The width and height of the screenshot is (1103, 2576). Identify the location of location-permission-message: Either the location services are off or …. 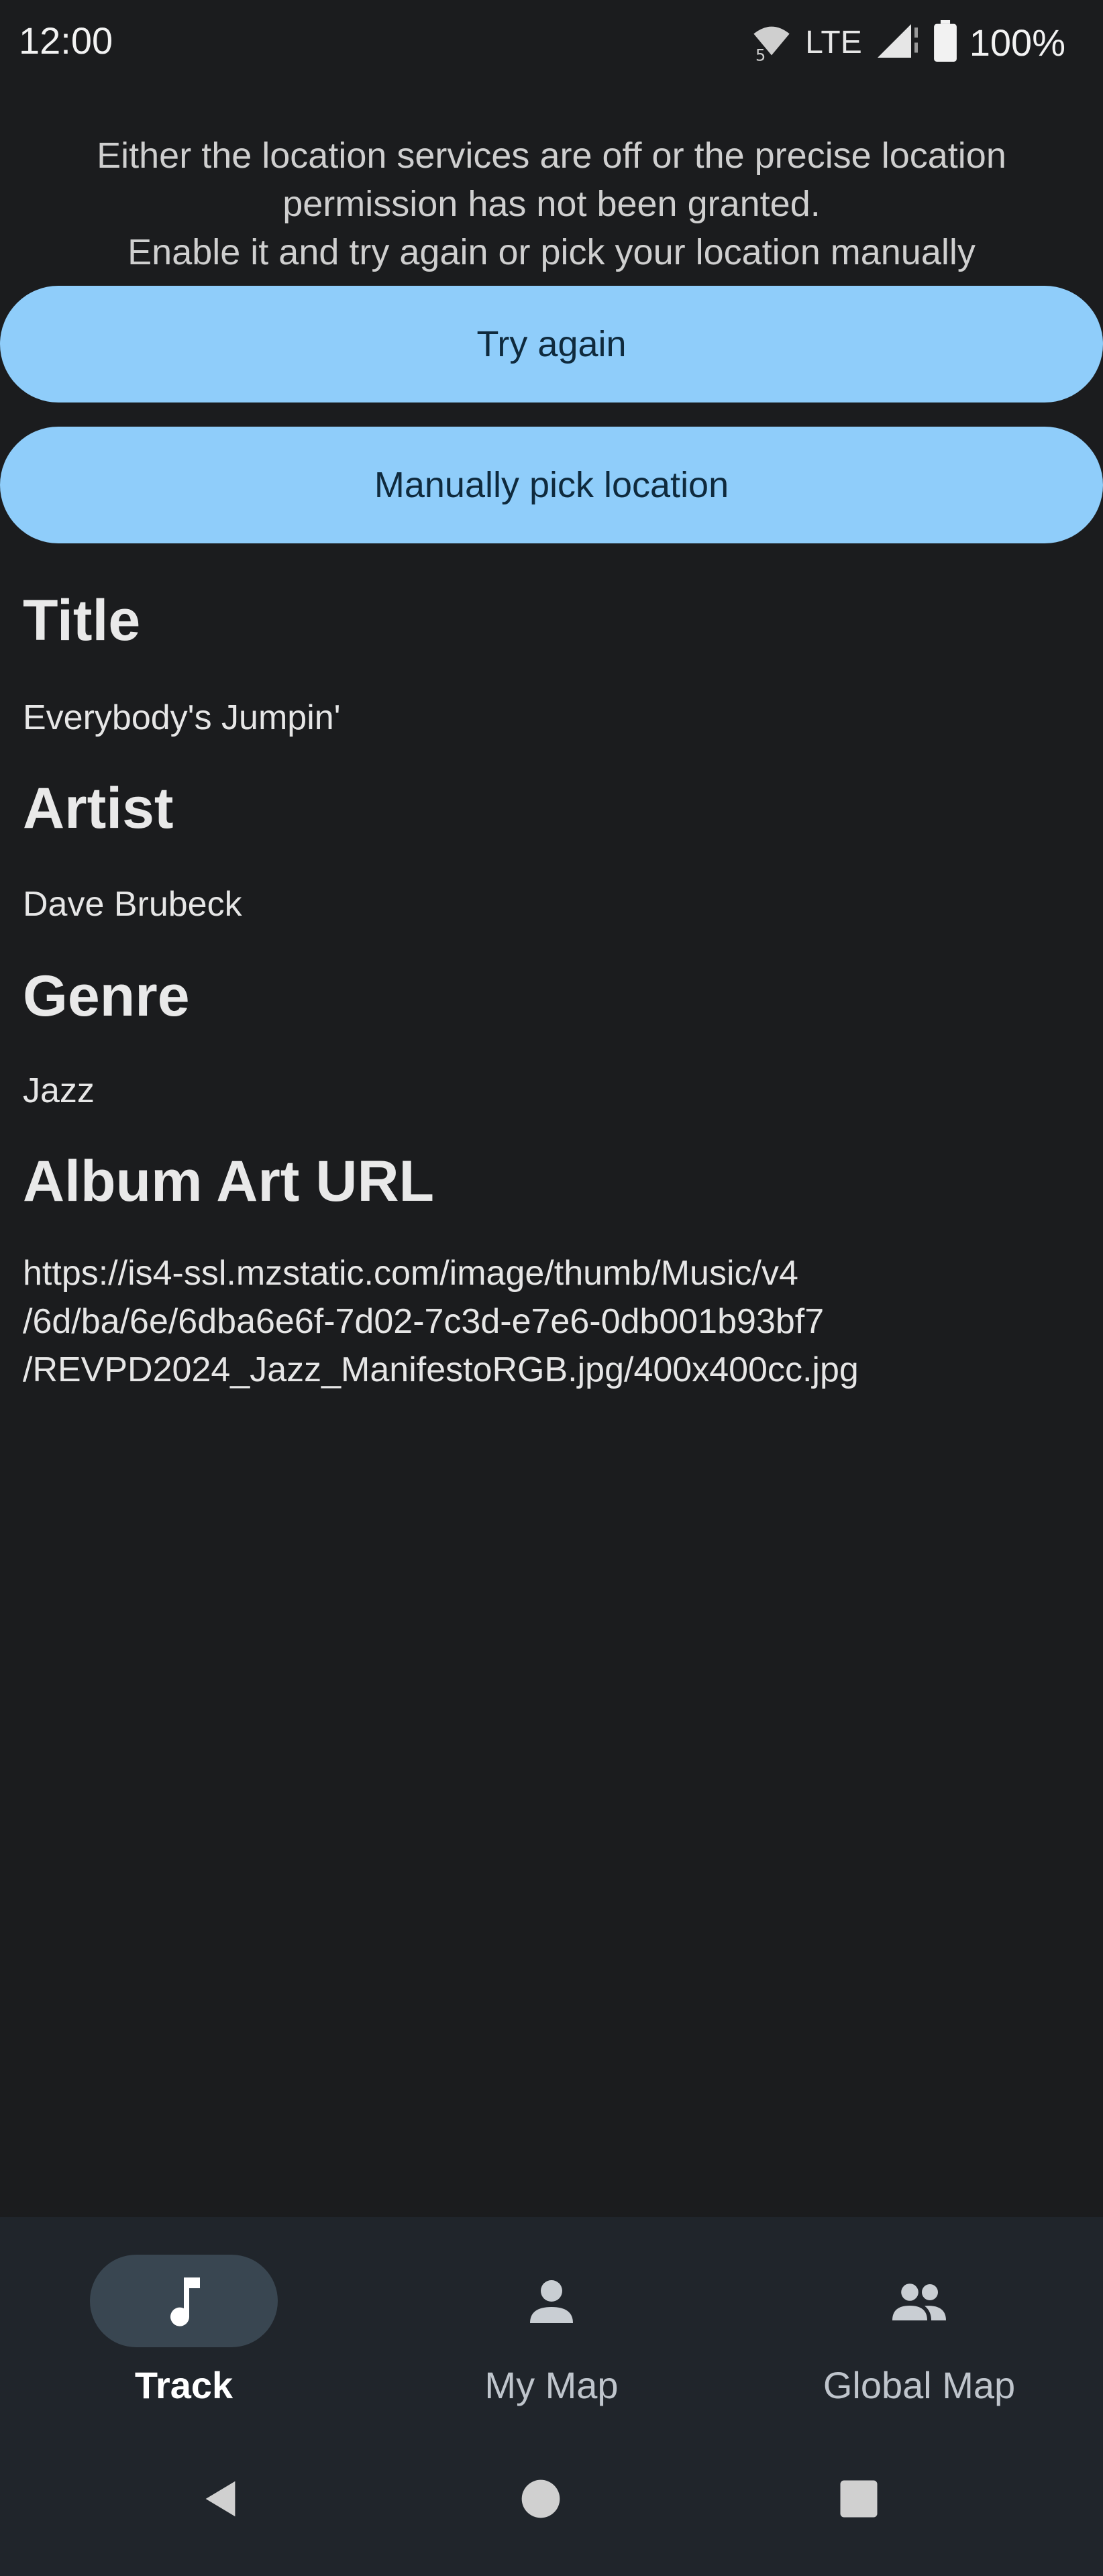
(551, 203).